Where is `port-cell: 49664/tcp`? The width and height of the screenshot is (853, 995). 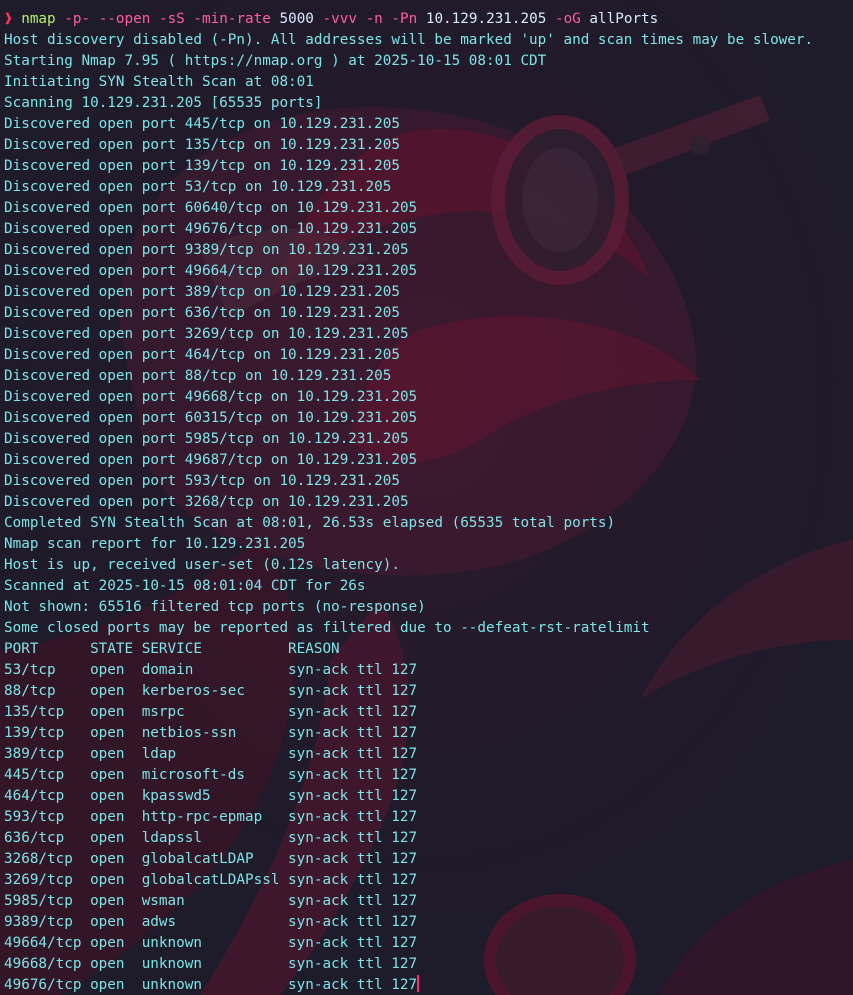 port-cell: 49664/tcp is located at coordinates (43, 943).